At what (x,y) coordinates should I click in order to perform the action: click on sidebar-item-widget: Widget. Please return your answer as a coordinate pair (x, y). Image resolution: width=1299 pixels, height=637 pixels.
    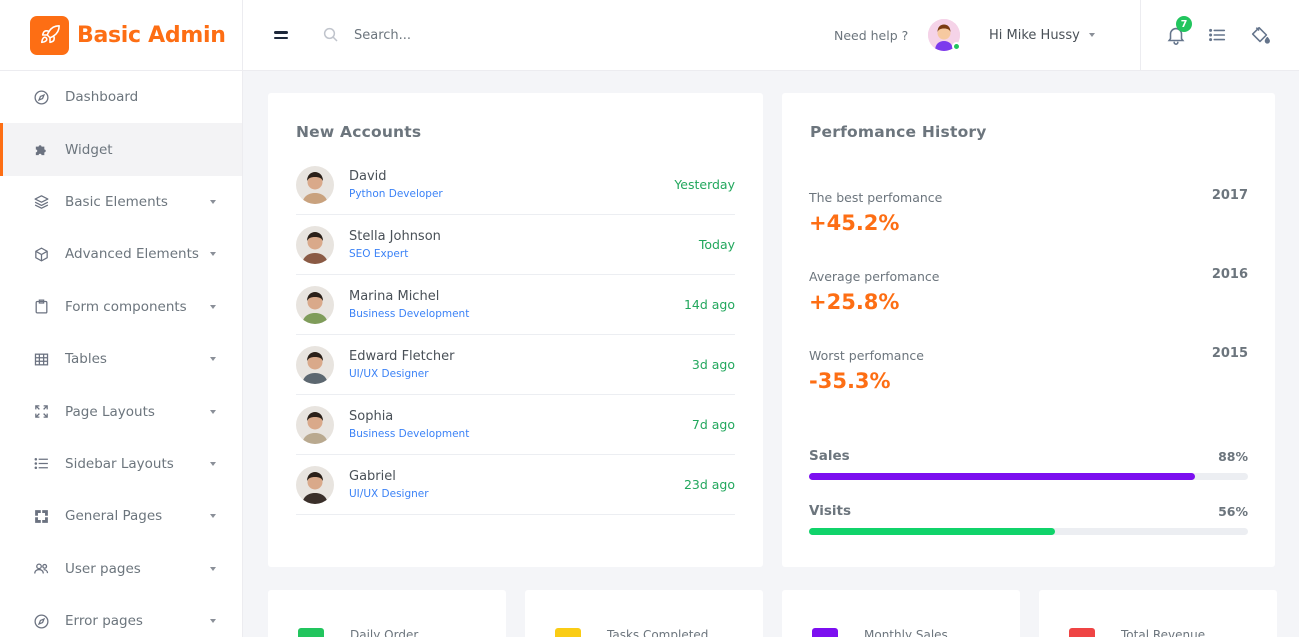
    Looking at the image, I should click on (121, 150).